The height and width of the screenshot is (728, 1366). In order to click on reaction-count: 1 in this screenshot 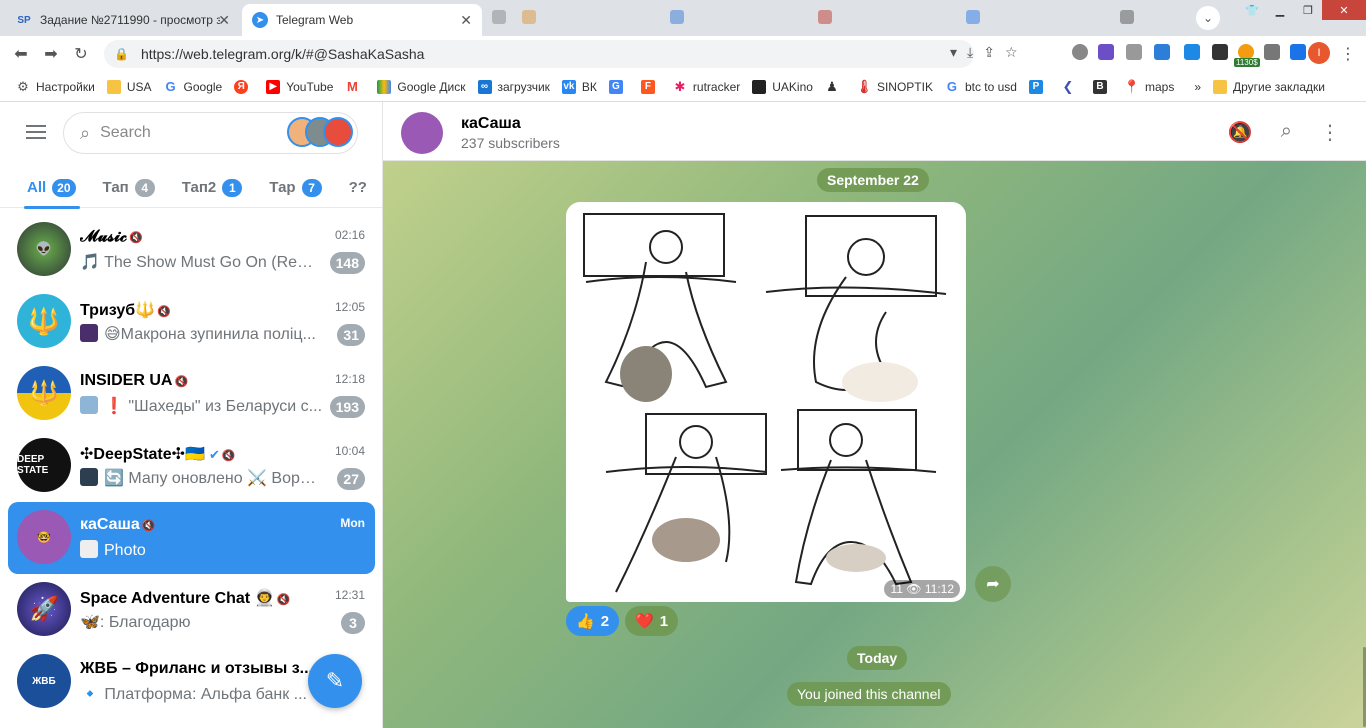, I will do `click(664, 621)`.